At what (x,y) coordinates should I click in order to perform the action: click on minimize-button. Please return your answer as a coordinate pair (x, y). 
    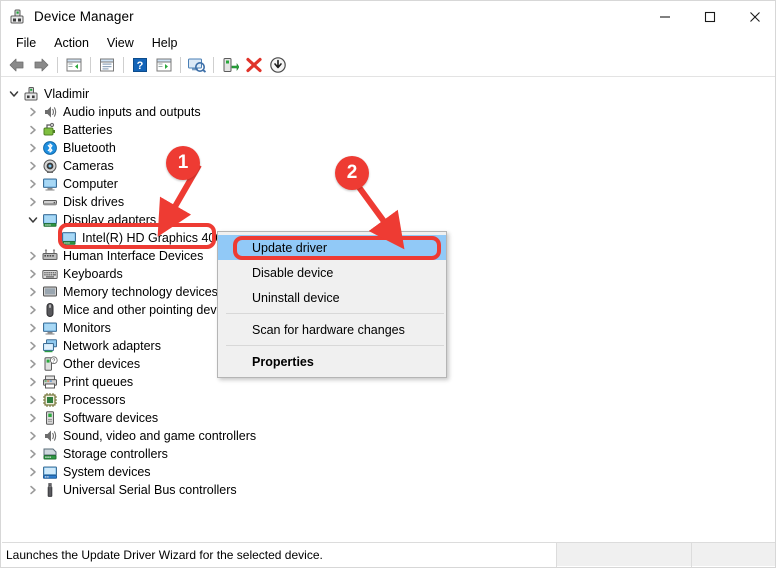
    Looking at the image, I should click on (664, 16).